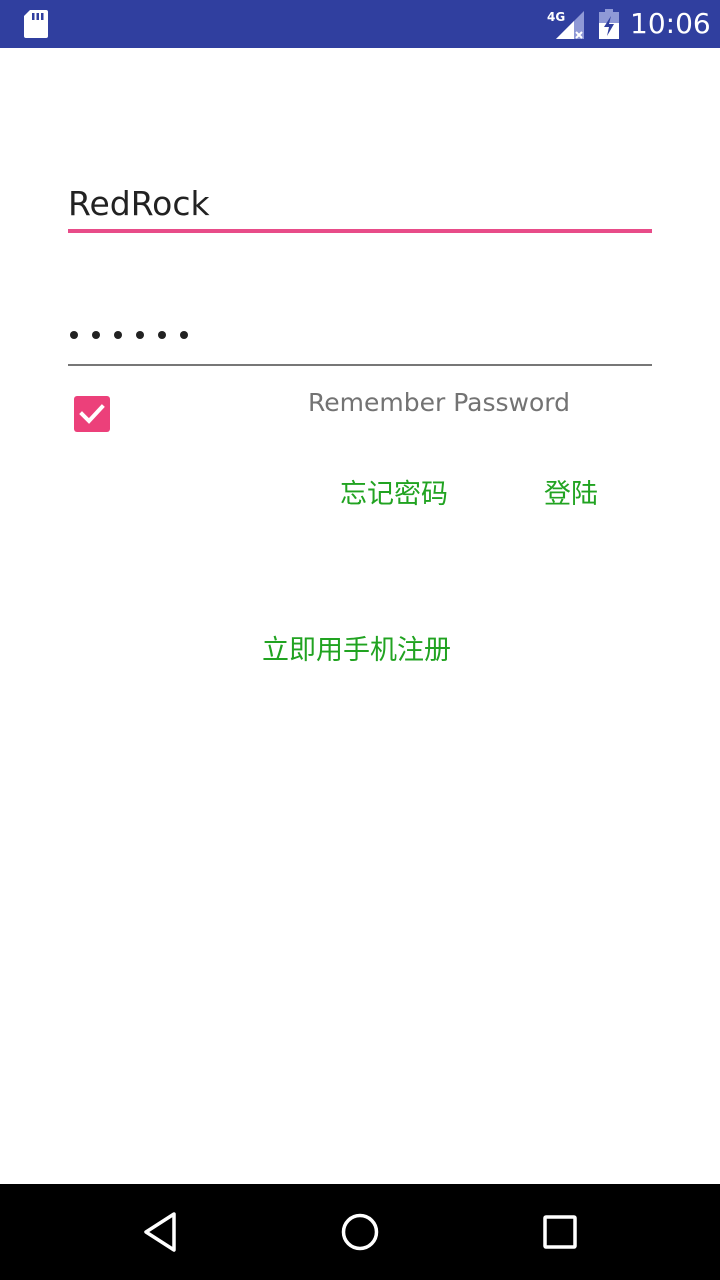 The height and width of the screenshot is (1280, 720). I want to click on register-with-phone-link: 立即用手机注册, so click(356, 651).